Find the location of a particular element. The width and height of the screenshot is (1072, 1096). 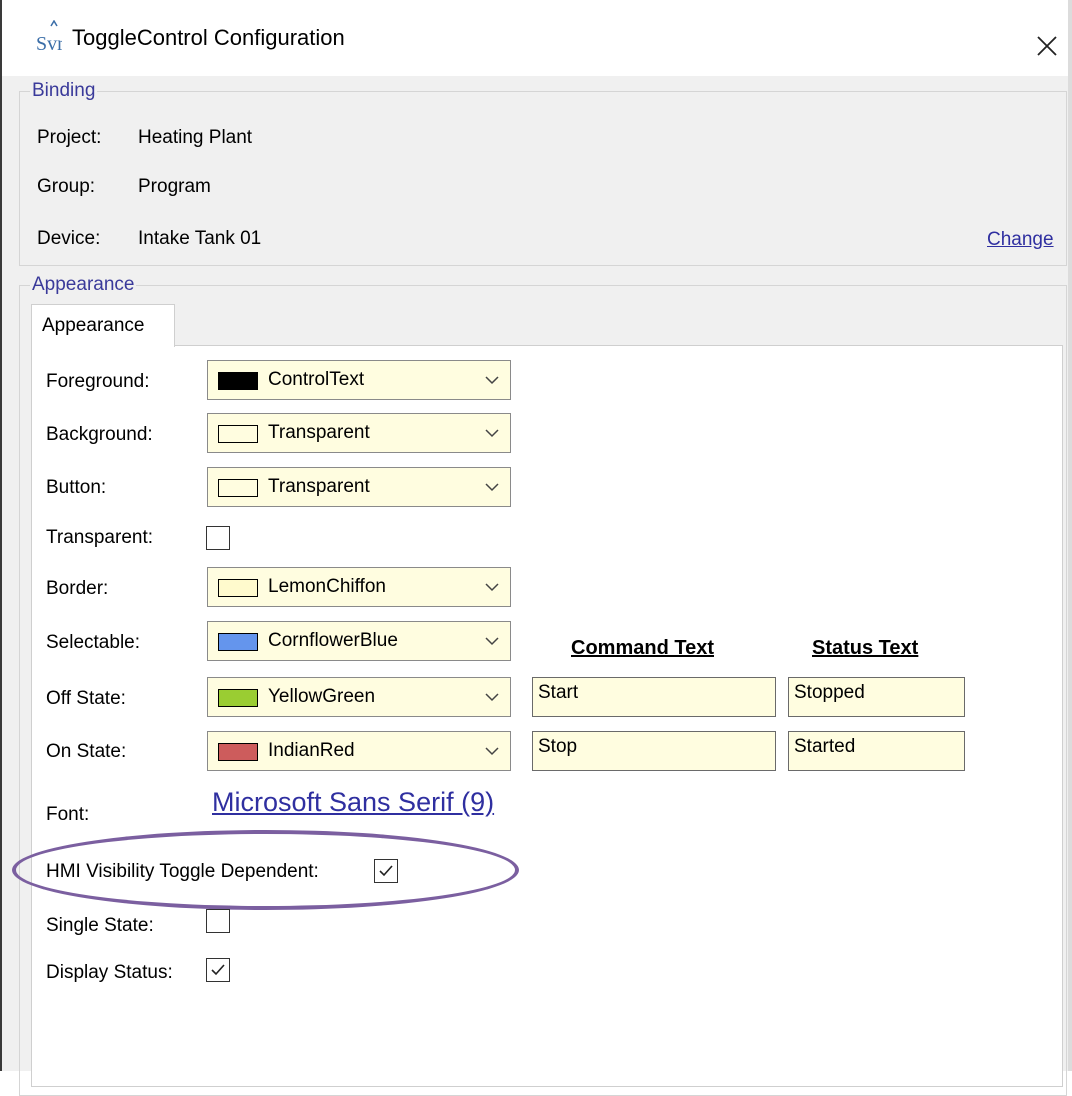

tab-appearance: Appearance is located at coordinates (103, 325).